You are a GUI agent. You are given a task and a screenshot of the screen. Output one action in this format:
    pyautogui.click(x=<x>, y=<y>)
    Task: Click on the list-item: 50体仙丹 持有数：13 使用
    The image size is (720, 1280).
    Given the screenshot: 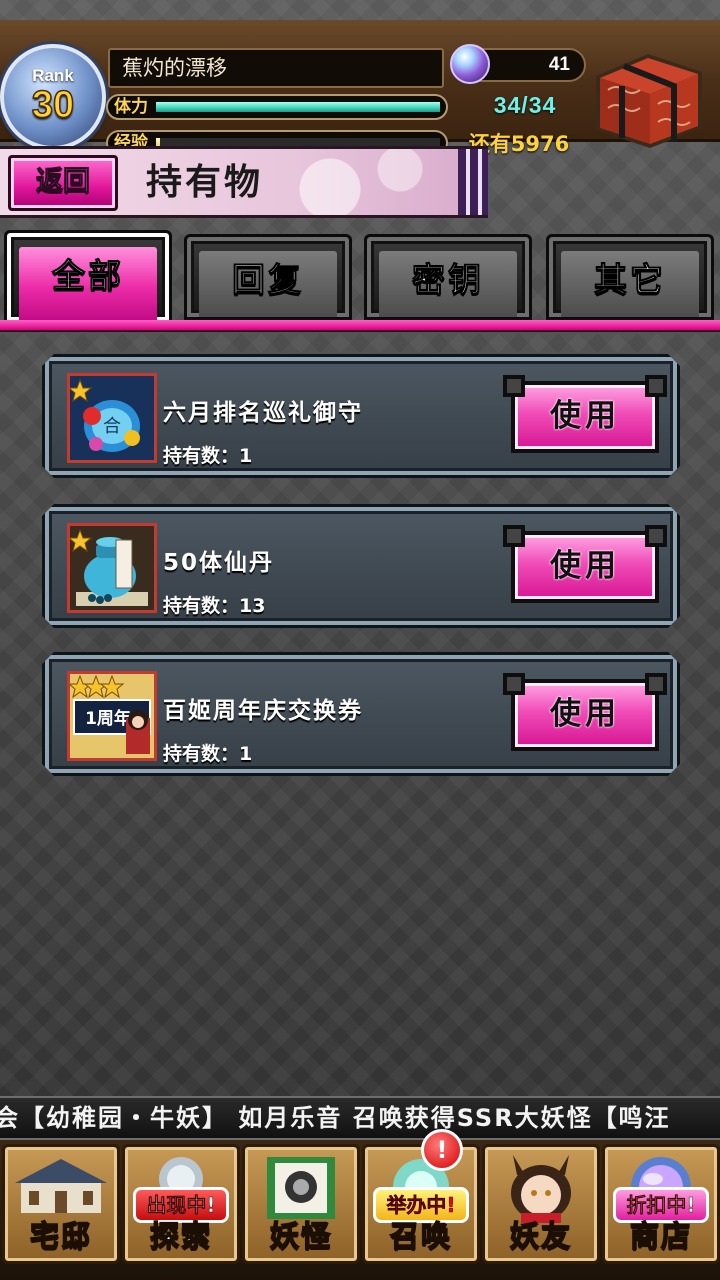 What is the action you would take?
    pyautogui.click(x=361, y=566)
    